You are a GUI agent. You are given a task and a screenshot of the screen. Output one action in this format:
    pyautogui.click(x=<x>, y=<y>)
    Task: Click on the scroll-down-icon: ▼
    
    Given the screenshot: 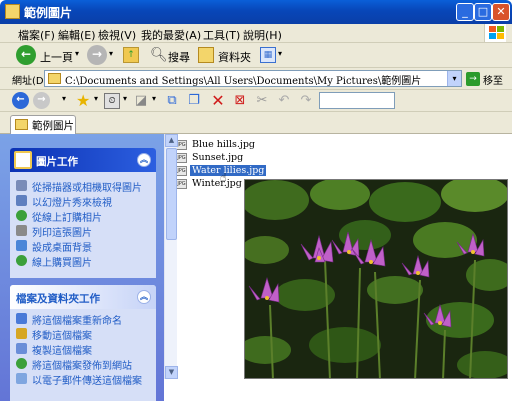 What is the action you would take?
    pyautogui.click(x=171, y=372)
    